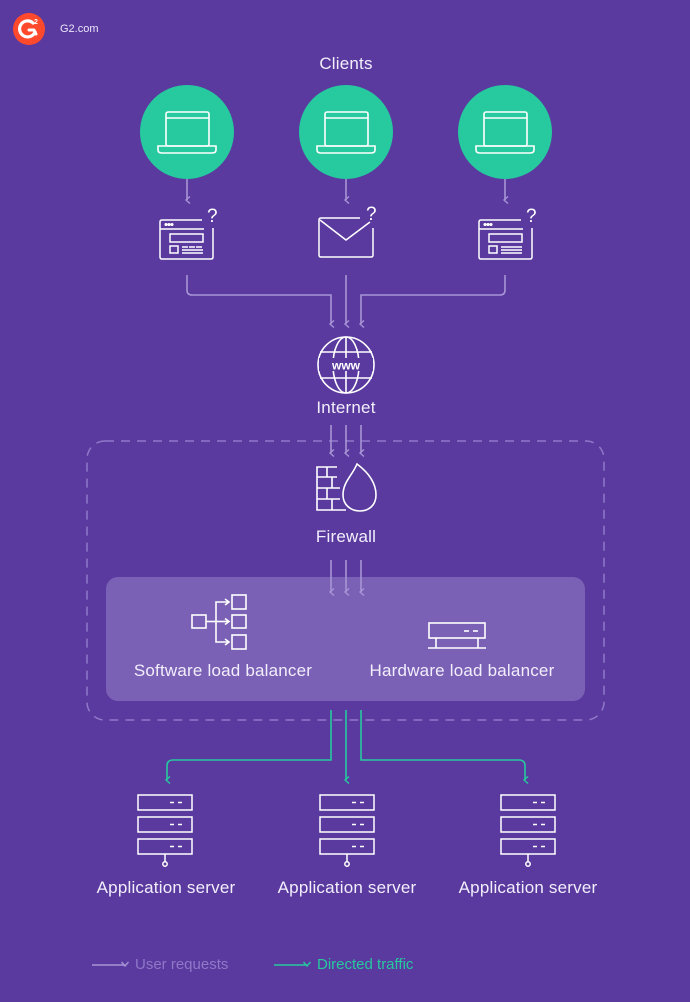 The width and height of the screenshot is (690, 1002). I want to click on clients-title: Clients, so click(346, 63).